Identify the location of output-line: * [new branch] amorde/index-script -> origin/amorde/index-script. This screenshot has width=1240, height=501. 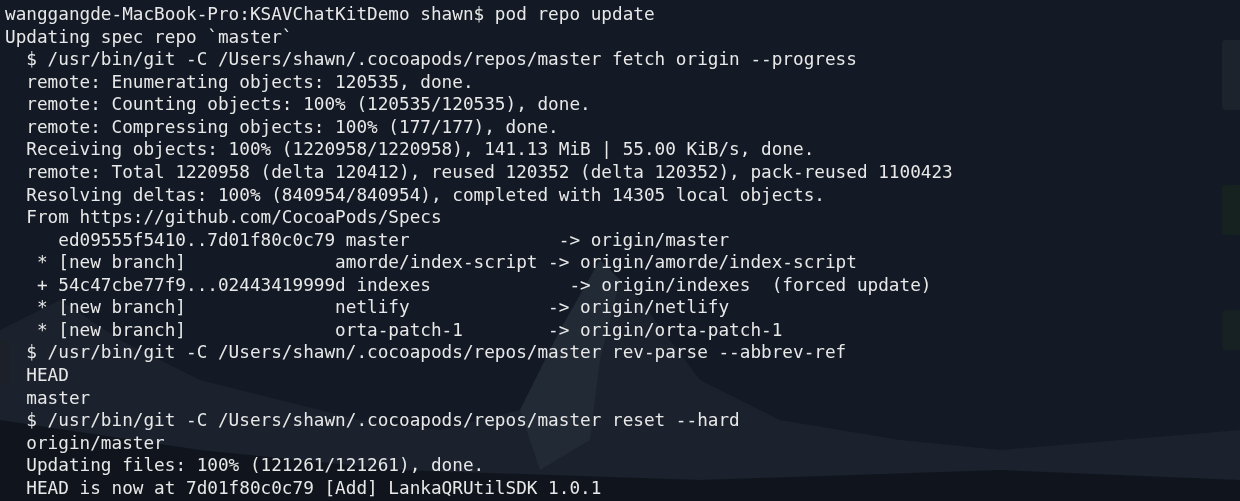
(446, 262).